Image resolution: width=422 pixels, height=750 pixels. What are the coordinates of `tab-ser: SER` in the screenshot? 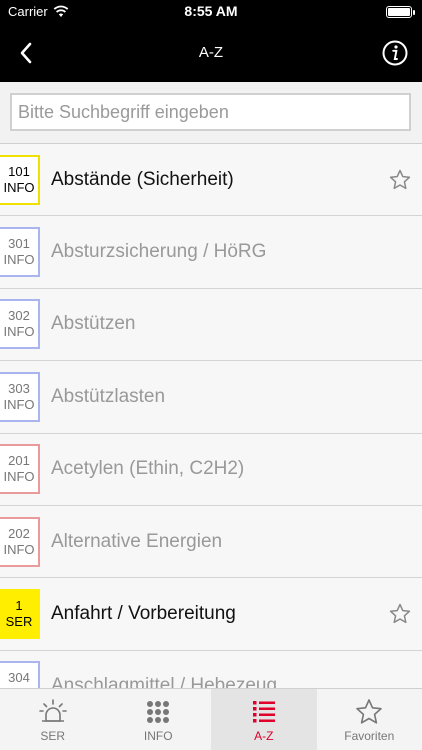 It's located at (53, 719).